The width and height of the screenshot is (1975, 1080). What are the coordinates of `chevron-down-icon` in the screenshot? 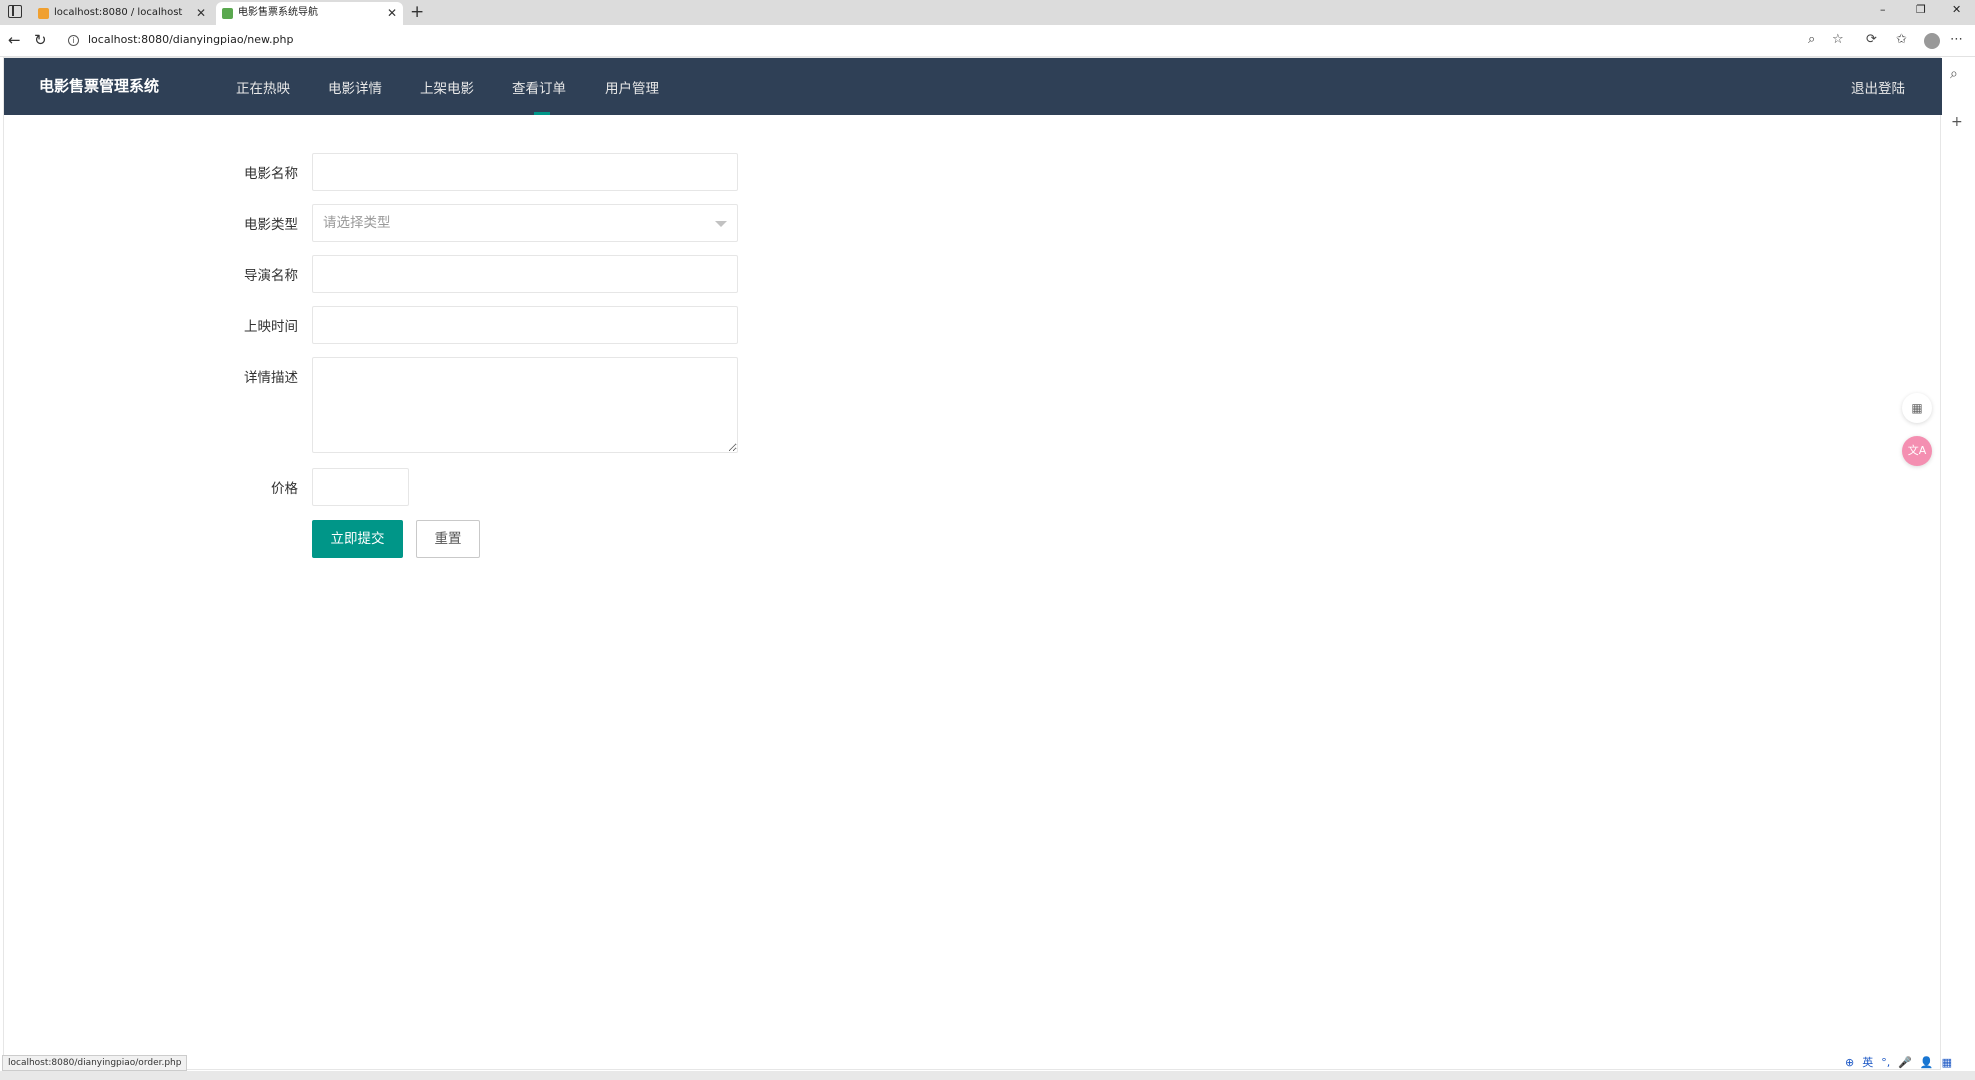 It's located at (721, 224).